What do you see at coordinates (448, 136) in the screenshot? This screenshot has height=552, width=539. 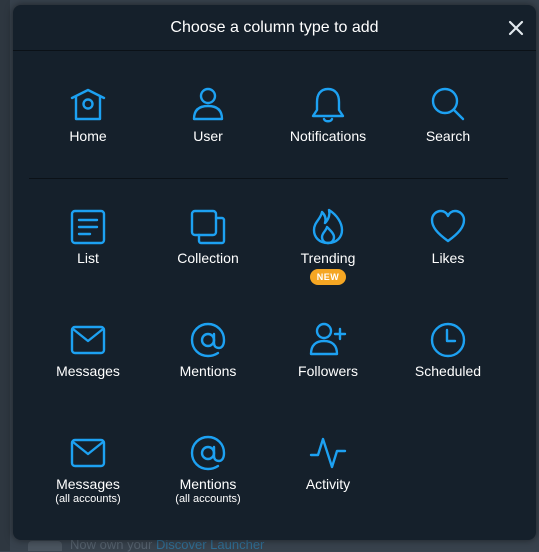 I see `column-option-label: Search` at bounding box center [448, 136].